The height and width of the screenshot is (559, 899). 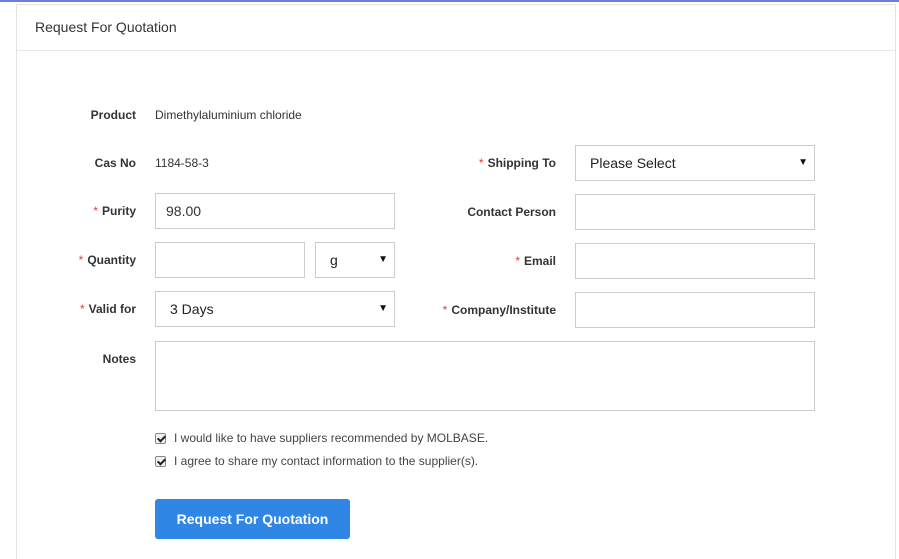 What do you see at coordinates (334, 260) in the screenshot?
I see `unit-select-value: g` at bounding box center [334, 260].